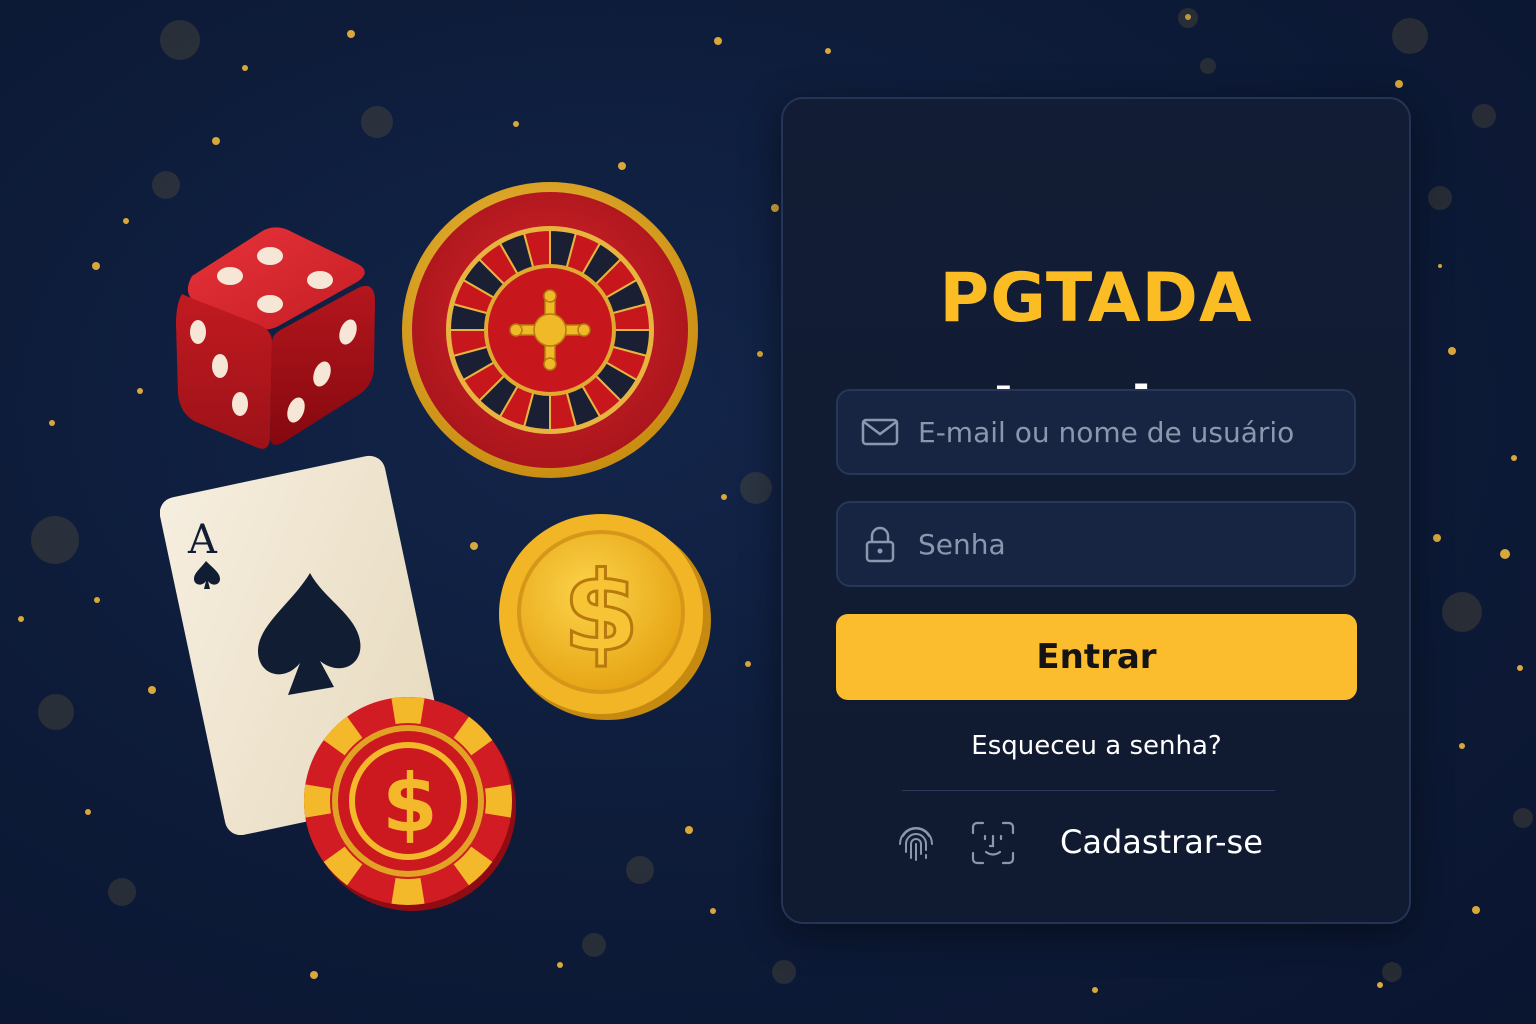 This screenshot has height=1024, width=1536. Describe the element at coordinates (550, 330) in the screenshot. I see `roulette-wheel-icon` at that location.